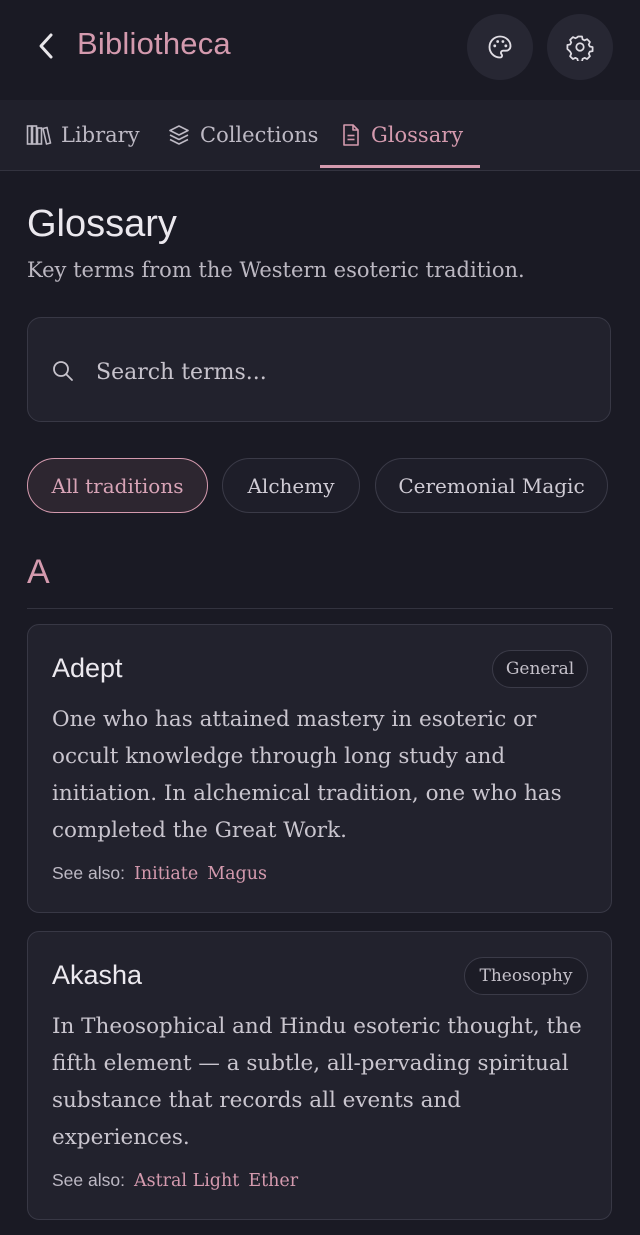 This screenshot has height=1235, width=640. I want to click on app-title: Bibliotheca, so click(154, 43).